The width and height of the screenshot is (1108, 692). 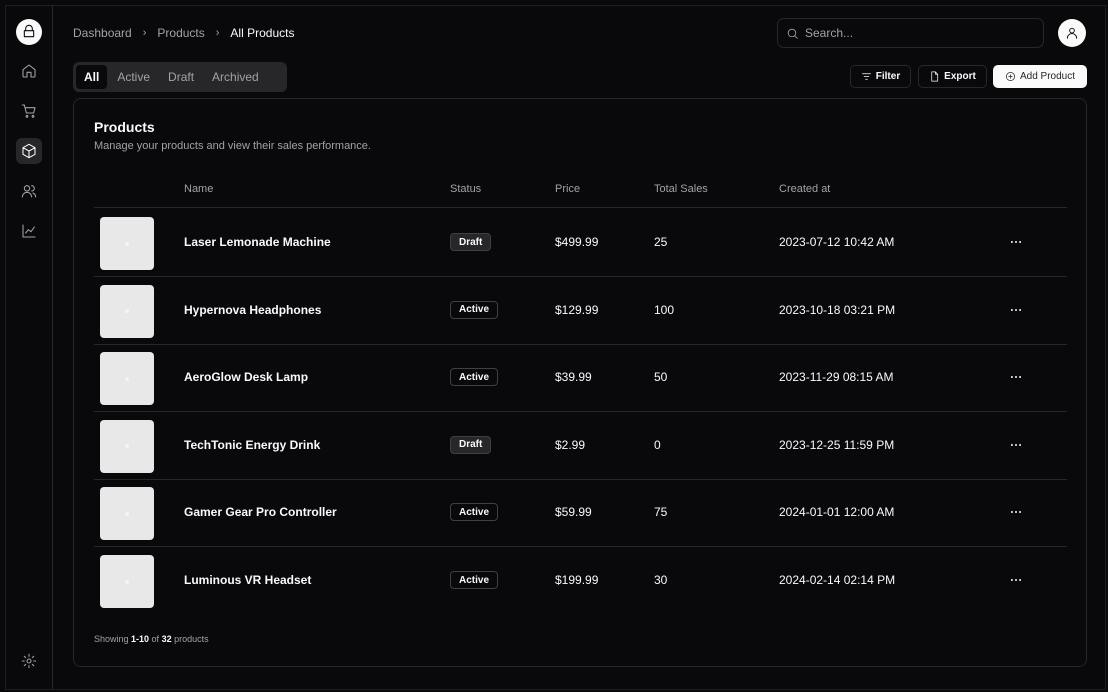 What do you see at coordinates (960, 76) in the screenshot?
I see `export-label: Export` at bounding box center [960, 76].